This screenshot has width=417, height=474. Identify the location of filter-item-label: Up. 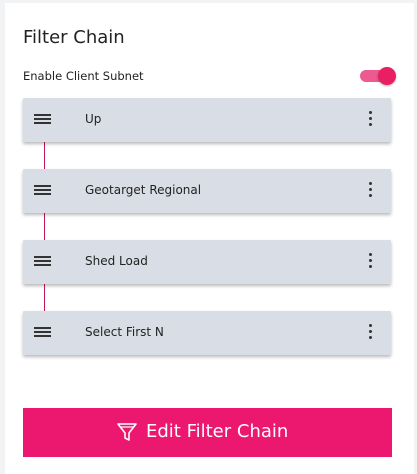
(93, 119).